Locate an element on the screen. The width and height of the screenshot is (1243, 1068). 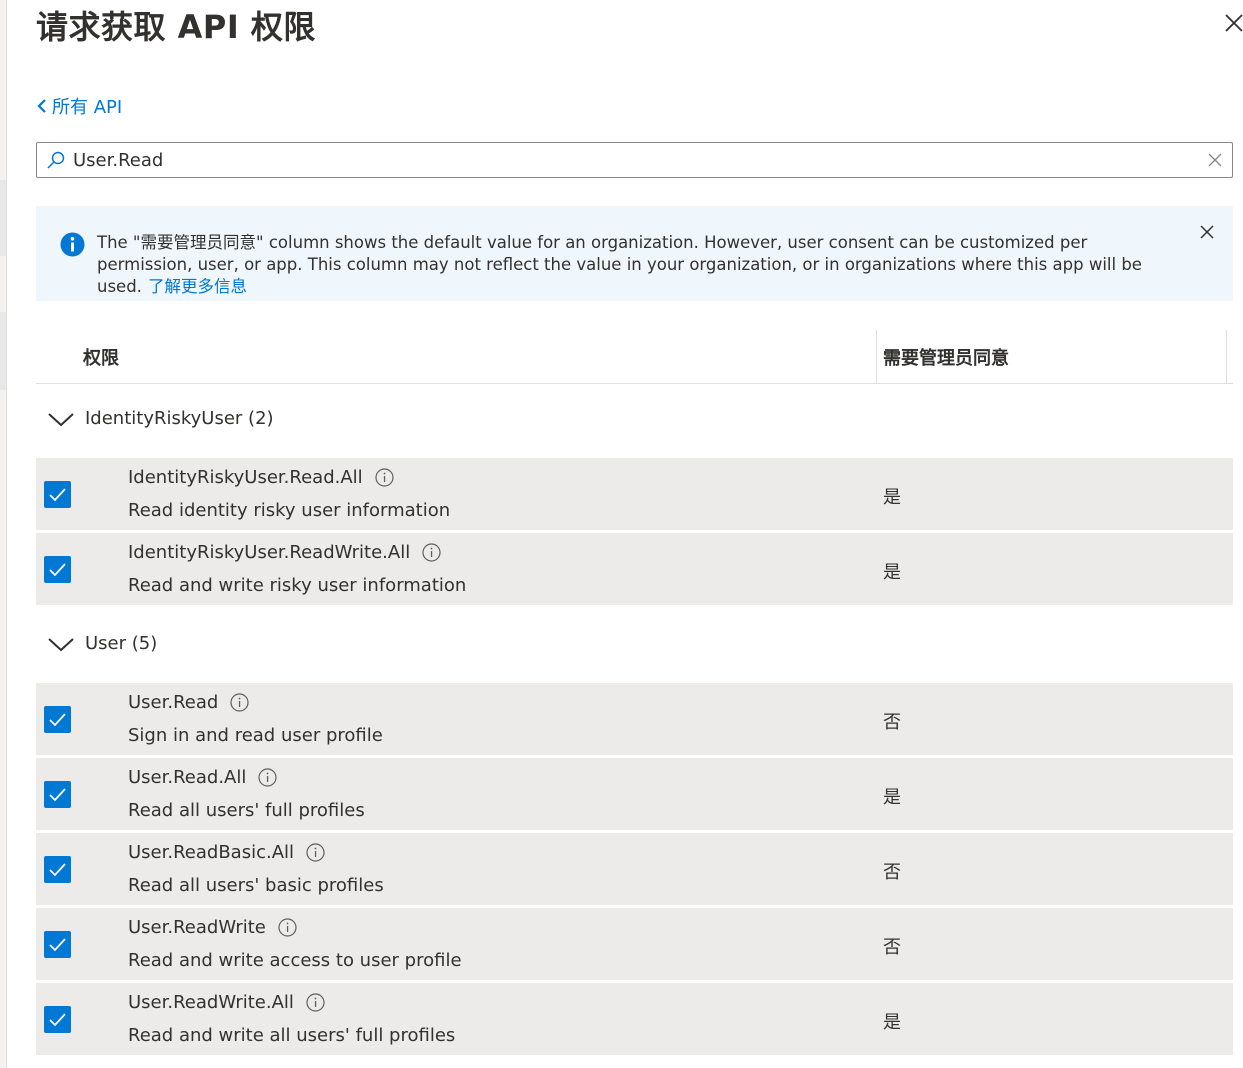
permission-name-label: User.ReadBasic.All is located at coordinates (211, 852).